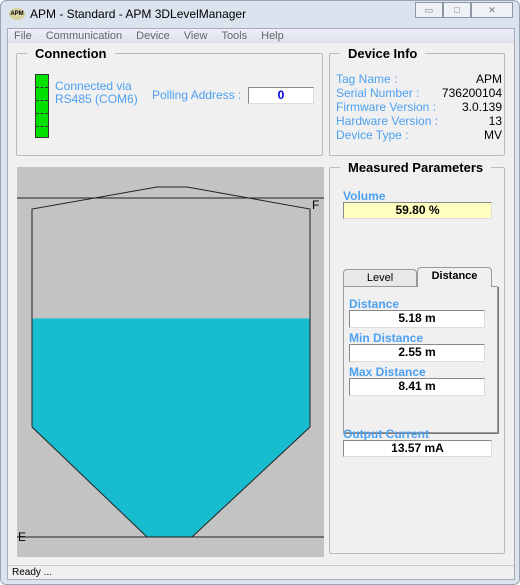 The image size is (520, 585). What do you see at coordinates (84, 36) in the screenshot?
I see `menu-communication: Communication` at bounding box center [84, 36].